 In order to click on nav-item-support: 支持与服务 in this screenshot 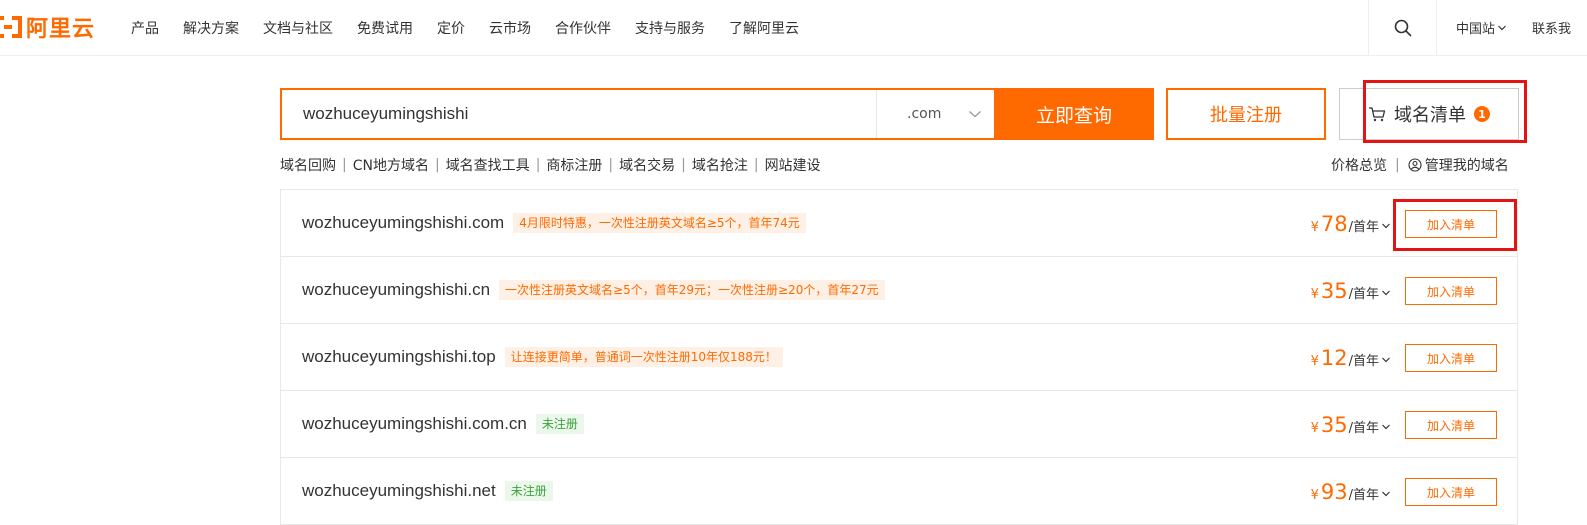, I will do `click(670, 28)`.